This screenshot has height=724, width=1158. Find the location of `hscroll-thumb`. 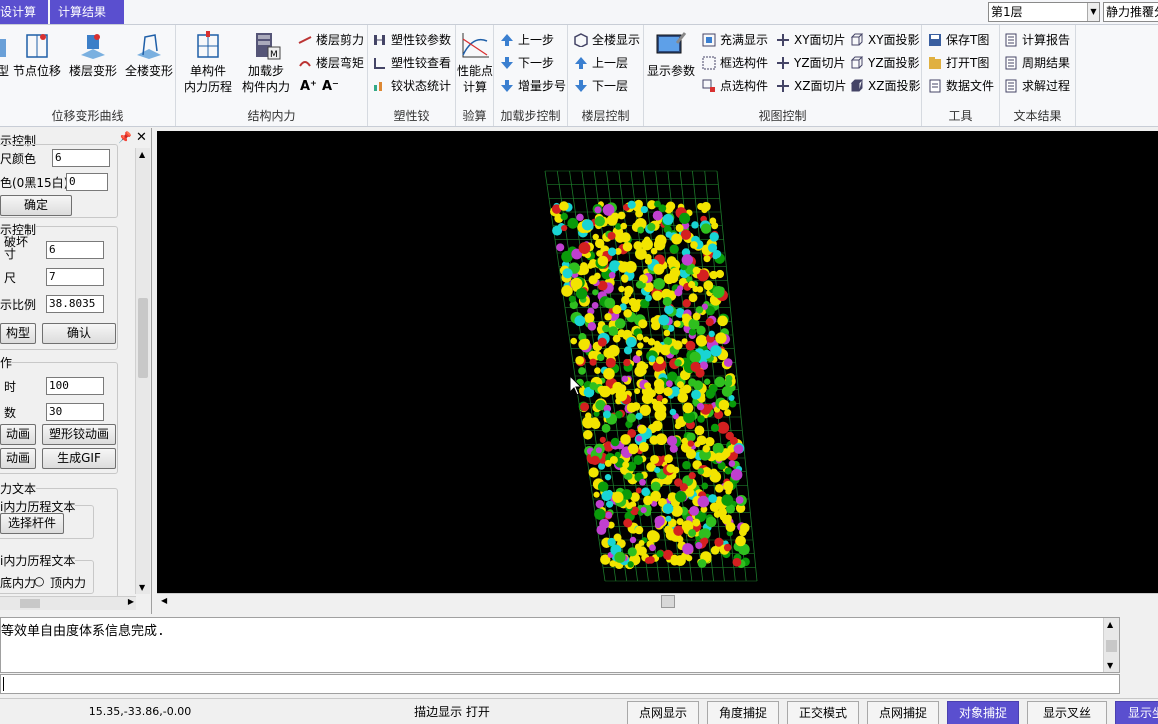

hscroll-thumb is located at coordinates (30, 603).